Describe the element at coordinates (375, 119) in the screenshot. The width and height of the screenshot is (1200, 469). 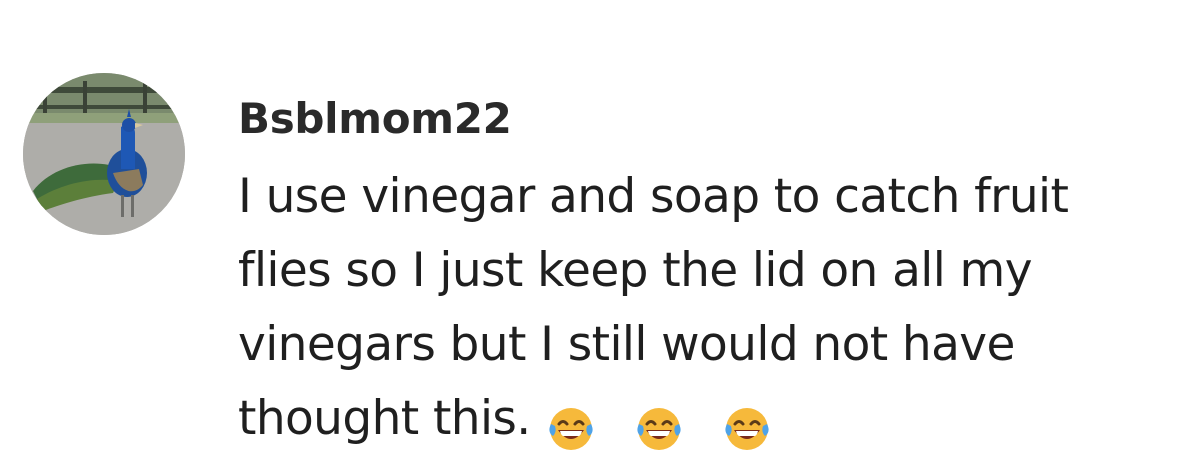
I see `comment-username: Bsblmom22` at that location.